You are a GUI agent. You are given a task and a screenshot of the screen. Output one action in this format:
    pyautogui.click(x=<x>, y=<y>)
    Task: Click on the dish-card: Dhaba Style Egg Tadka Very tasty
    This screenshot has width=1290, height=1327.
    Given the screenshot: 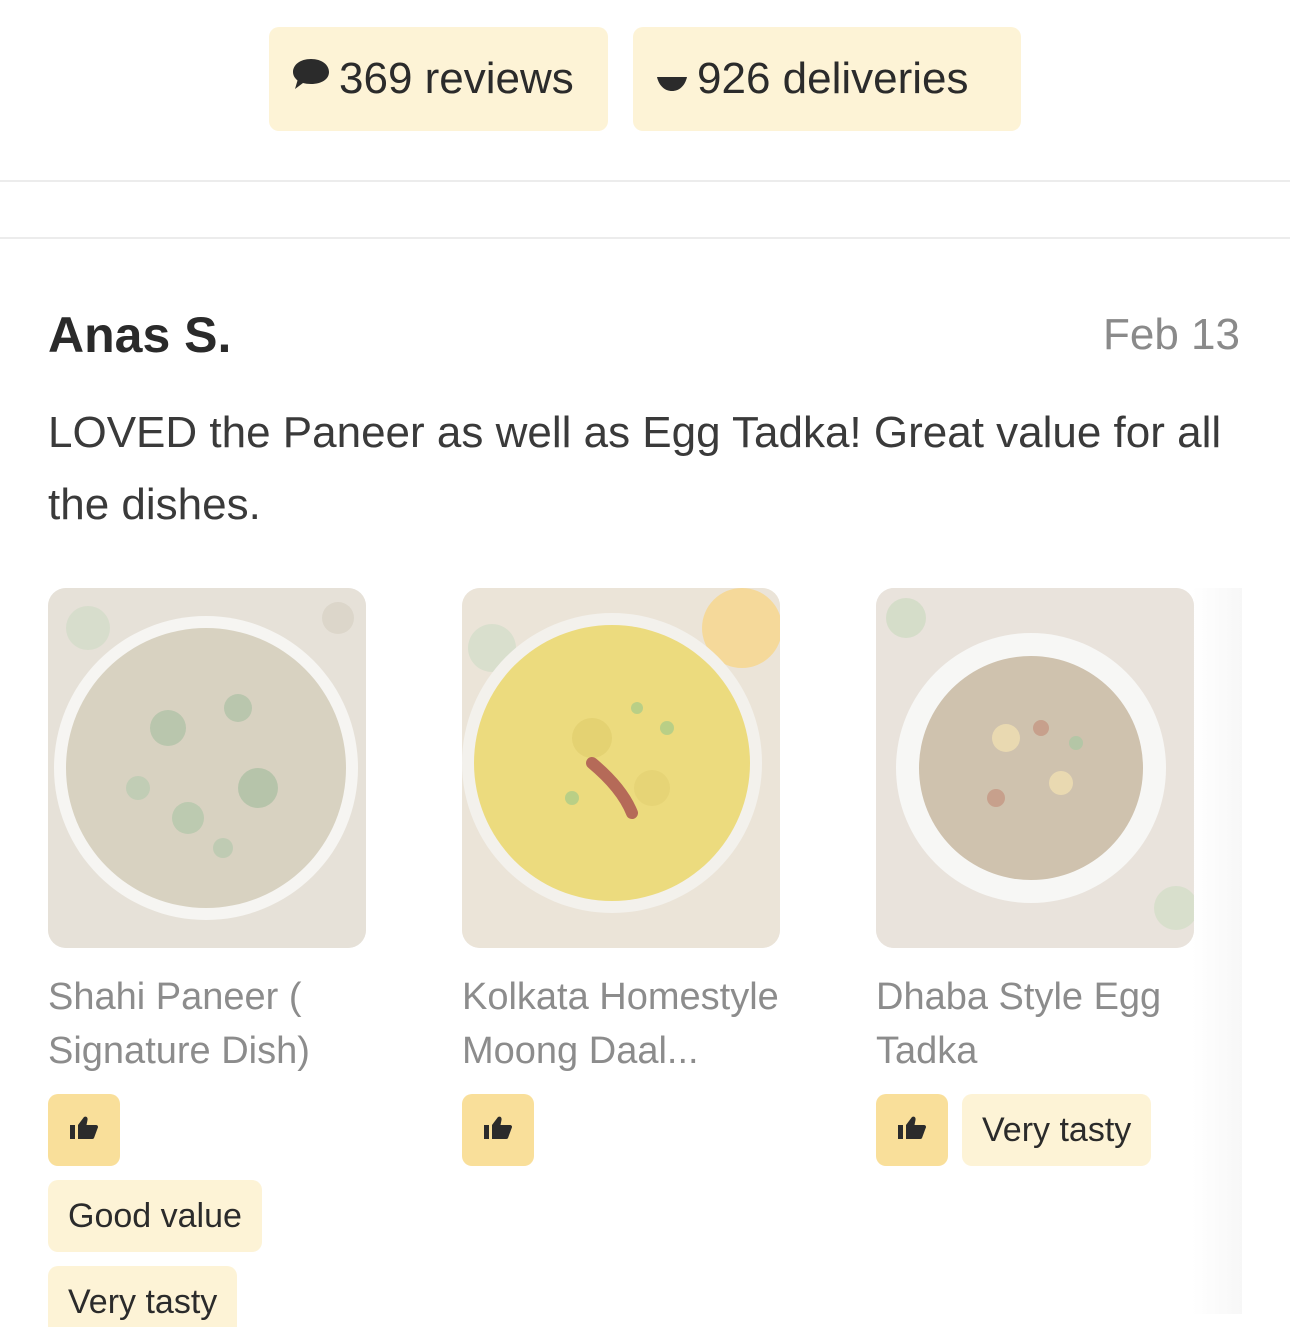 What is the action you would take?
    pyautogui.click(x=1035, y=877)
    